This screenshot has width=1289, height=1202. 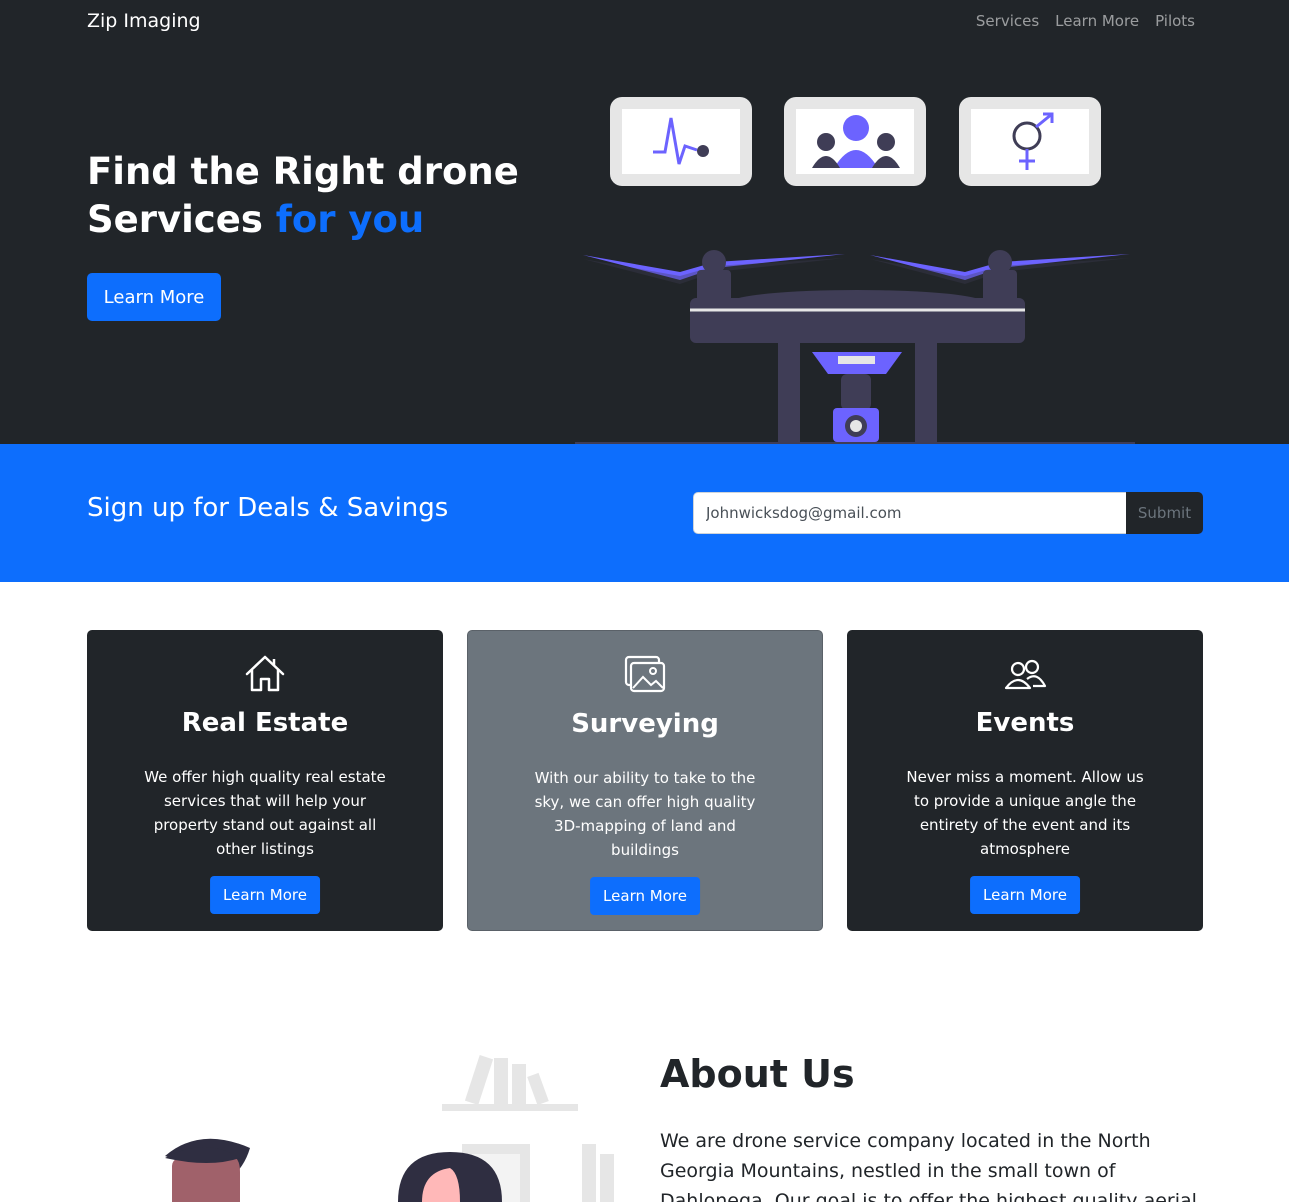 What do you see at coordinates (909, 513) in the screenshot?
I see `email-input` at bounding box center [909, 513].